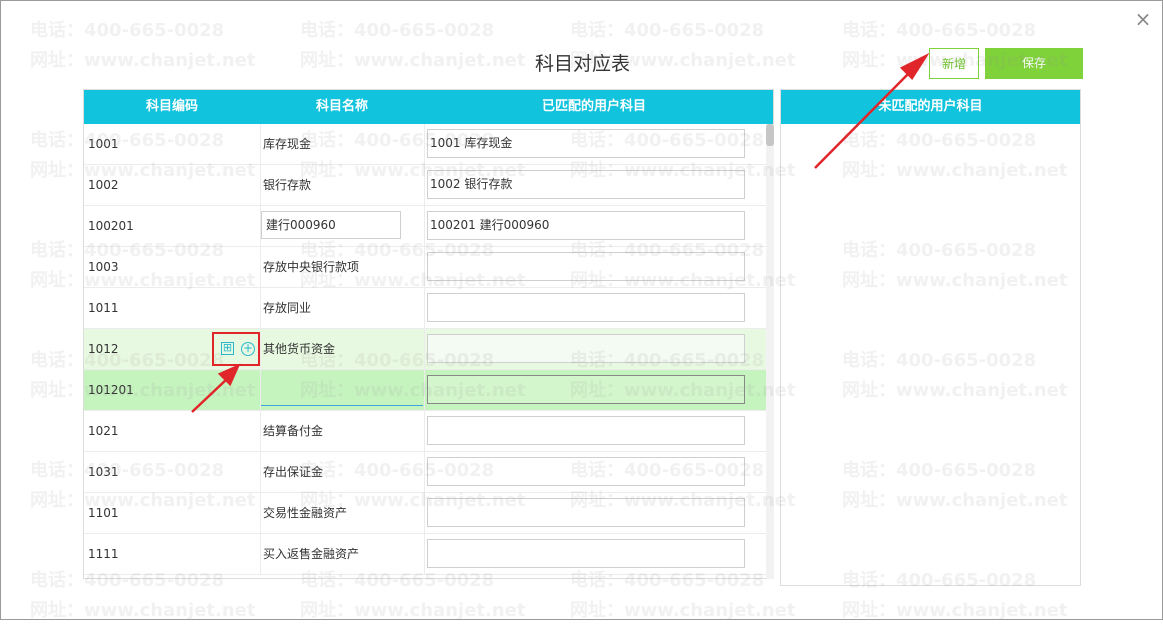 The width and height of the screenshot is (1163, 626). I want to click on row-code: 1011, so click(103, 308).